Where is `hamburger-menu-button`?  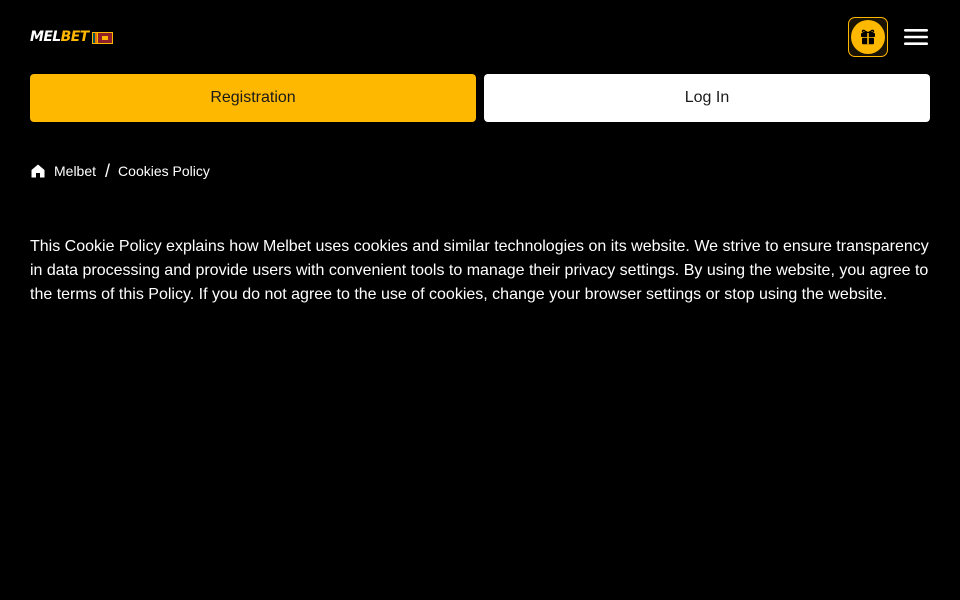
hamburger-menu-button is located at coordinates (916, 37).